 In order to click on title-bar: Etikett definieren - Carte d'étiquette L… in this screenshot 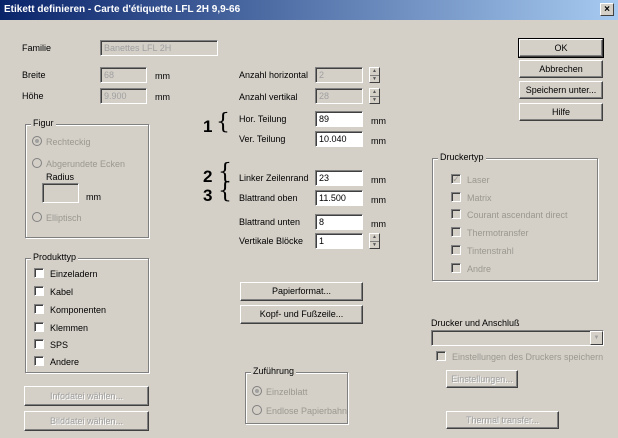, I will do `click(309, 10)`.